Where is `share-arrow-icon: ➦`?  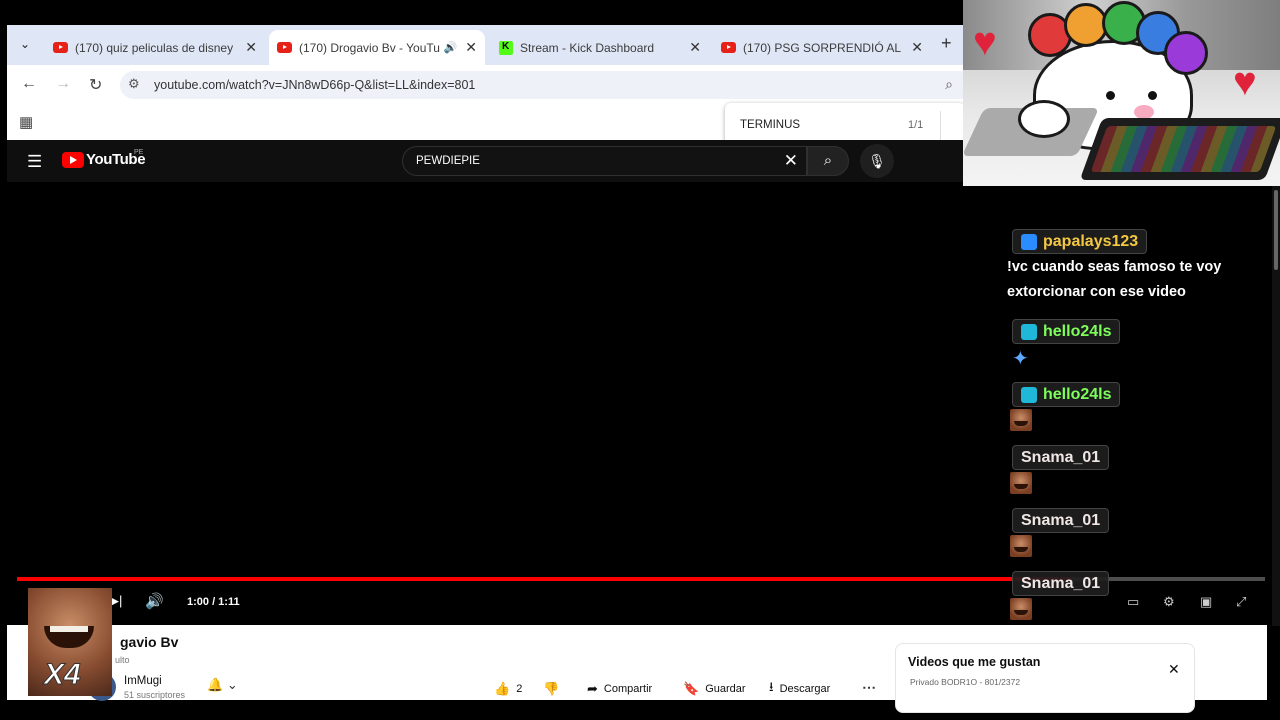
share-arrow-icon: ➦ is located at coordinates (592, 688).